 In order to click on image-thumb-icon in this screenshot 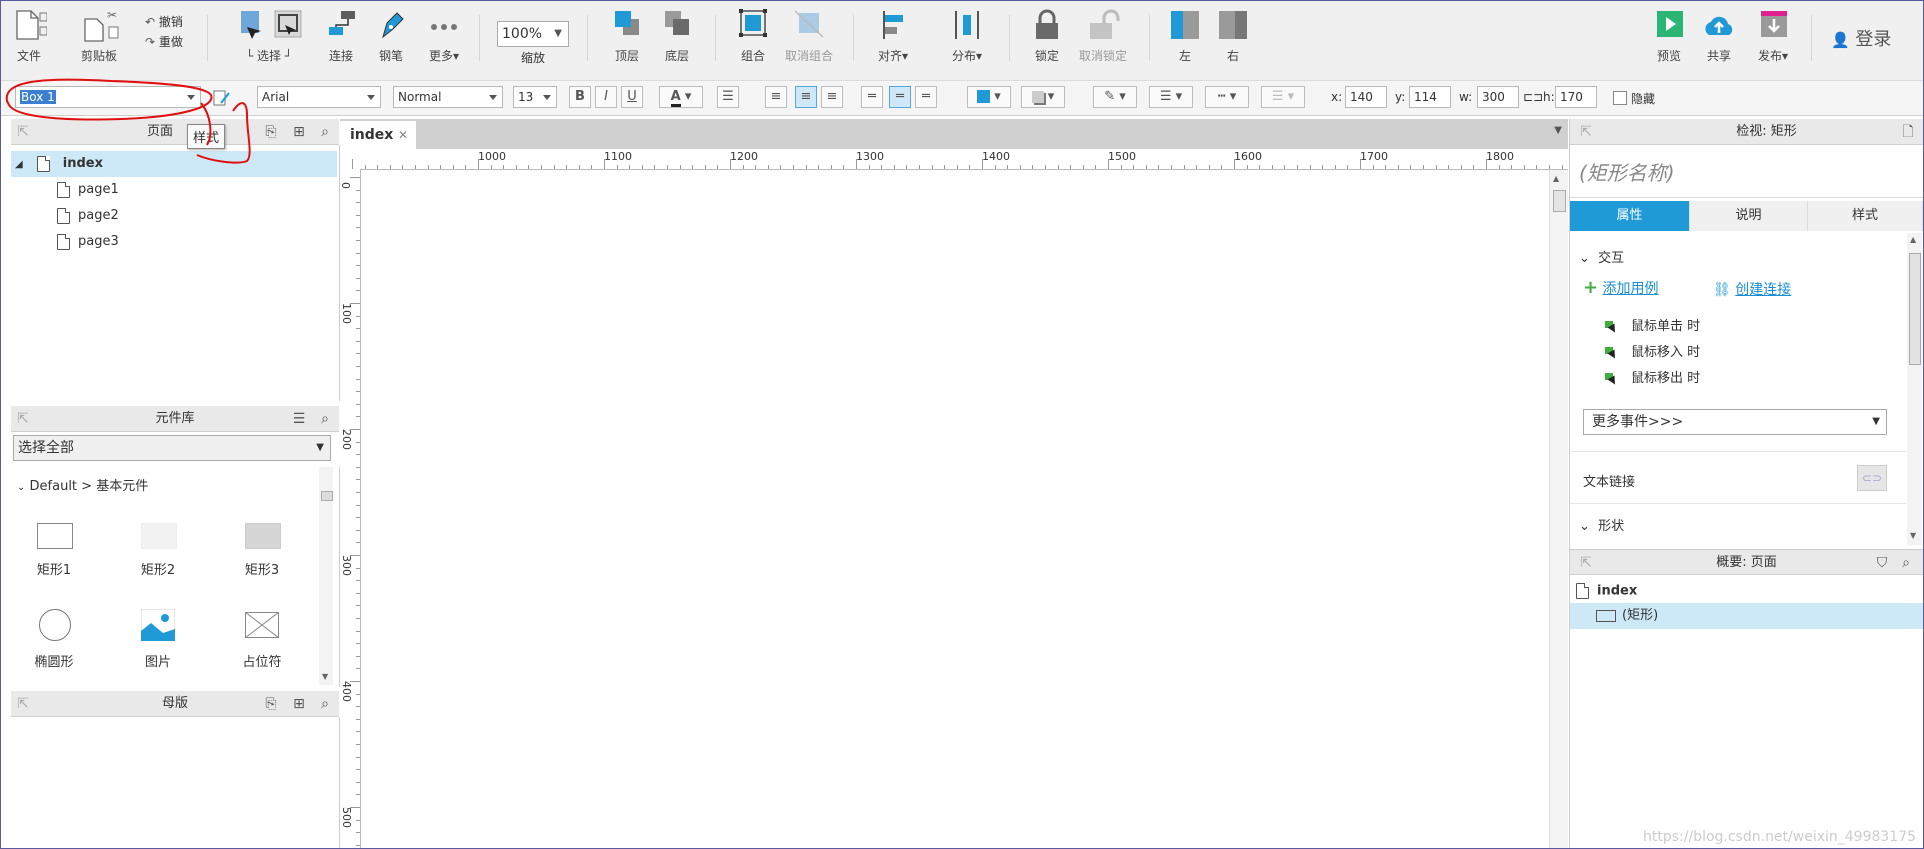, I will do `click(158, 625)`.